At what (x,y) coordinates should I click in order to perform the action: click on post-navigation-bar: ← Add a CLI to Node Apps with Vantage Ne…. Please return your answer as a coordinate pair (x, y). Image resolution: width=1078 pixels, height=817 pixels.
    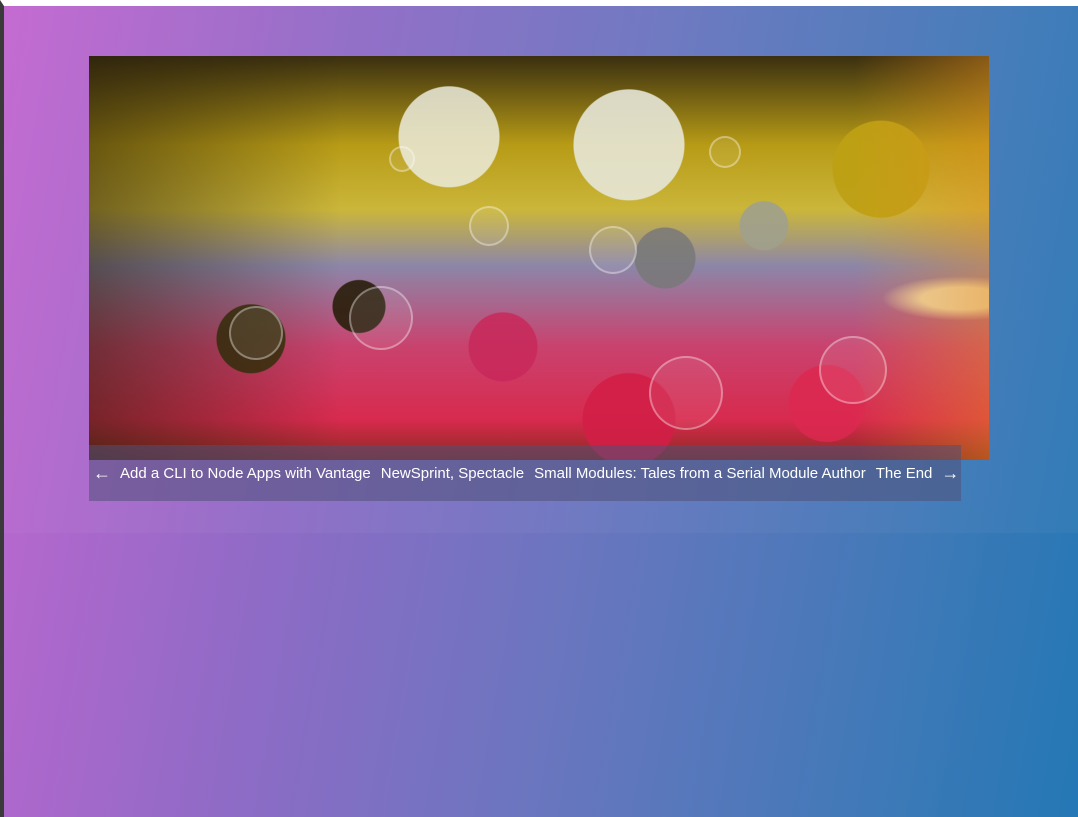
    Looking at the image, I should click on (525, 473).